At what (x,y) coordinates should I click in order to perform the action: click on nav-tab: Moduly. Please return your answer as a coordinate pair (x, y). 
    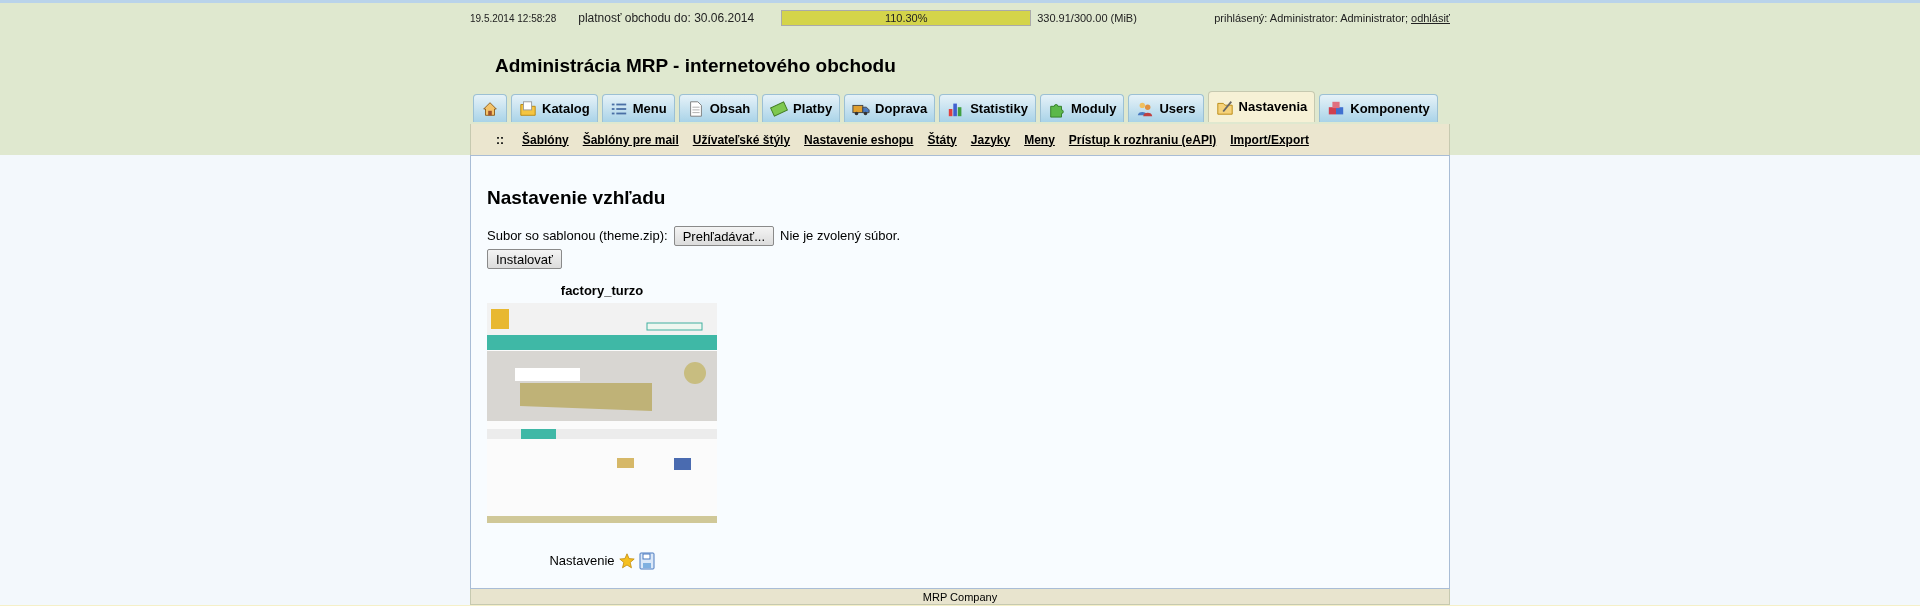
    Looking at the image, I should click on (1082, 108).